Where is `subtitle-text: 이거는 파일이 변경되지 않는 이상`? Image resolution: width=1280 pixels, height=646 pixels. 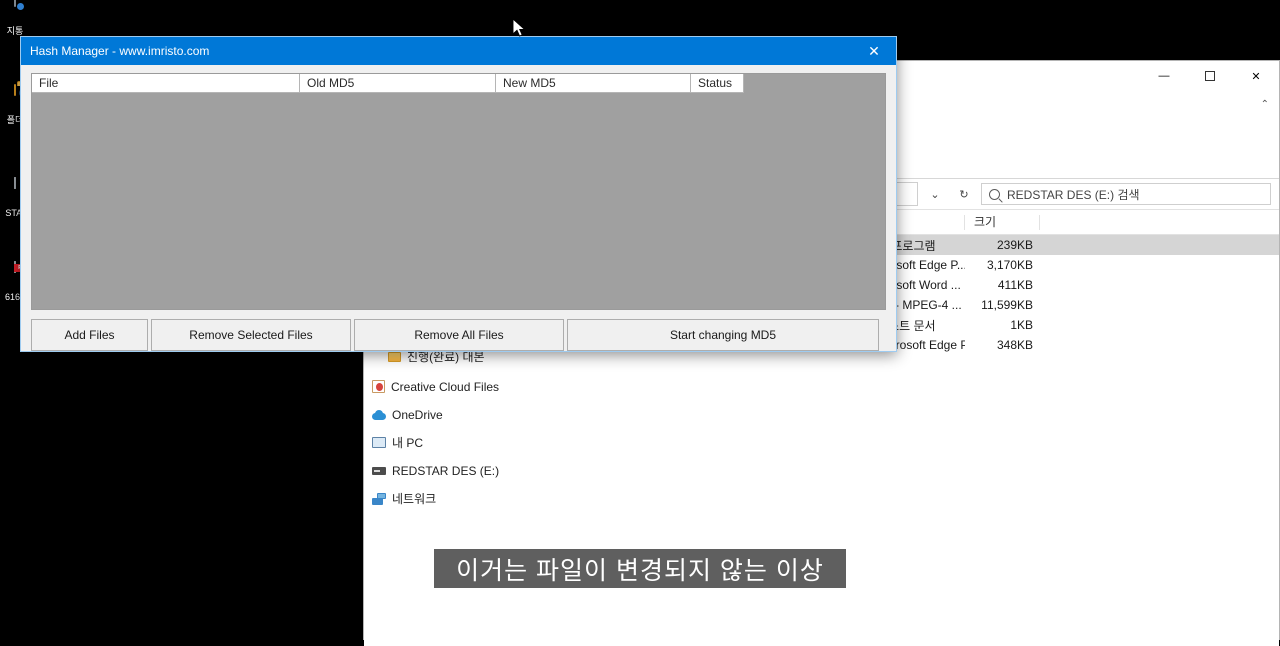 subtitle-text: 이거는 파일이 변경되지 않는 이상 is located at coordinates (640, 570).